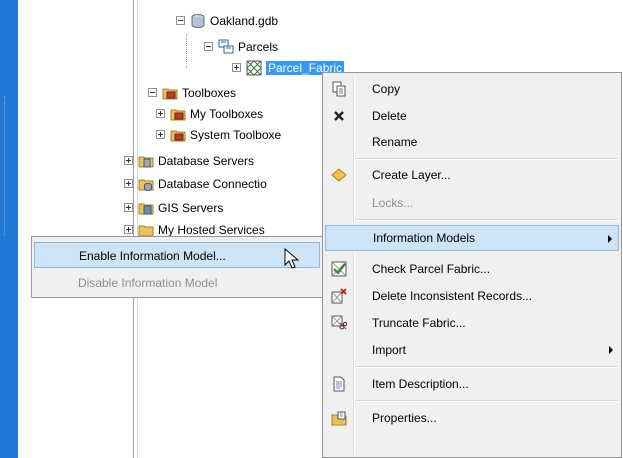  I want to click on feature-dataset-icon, so click(226, 47).